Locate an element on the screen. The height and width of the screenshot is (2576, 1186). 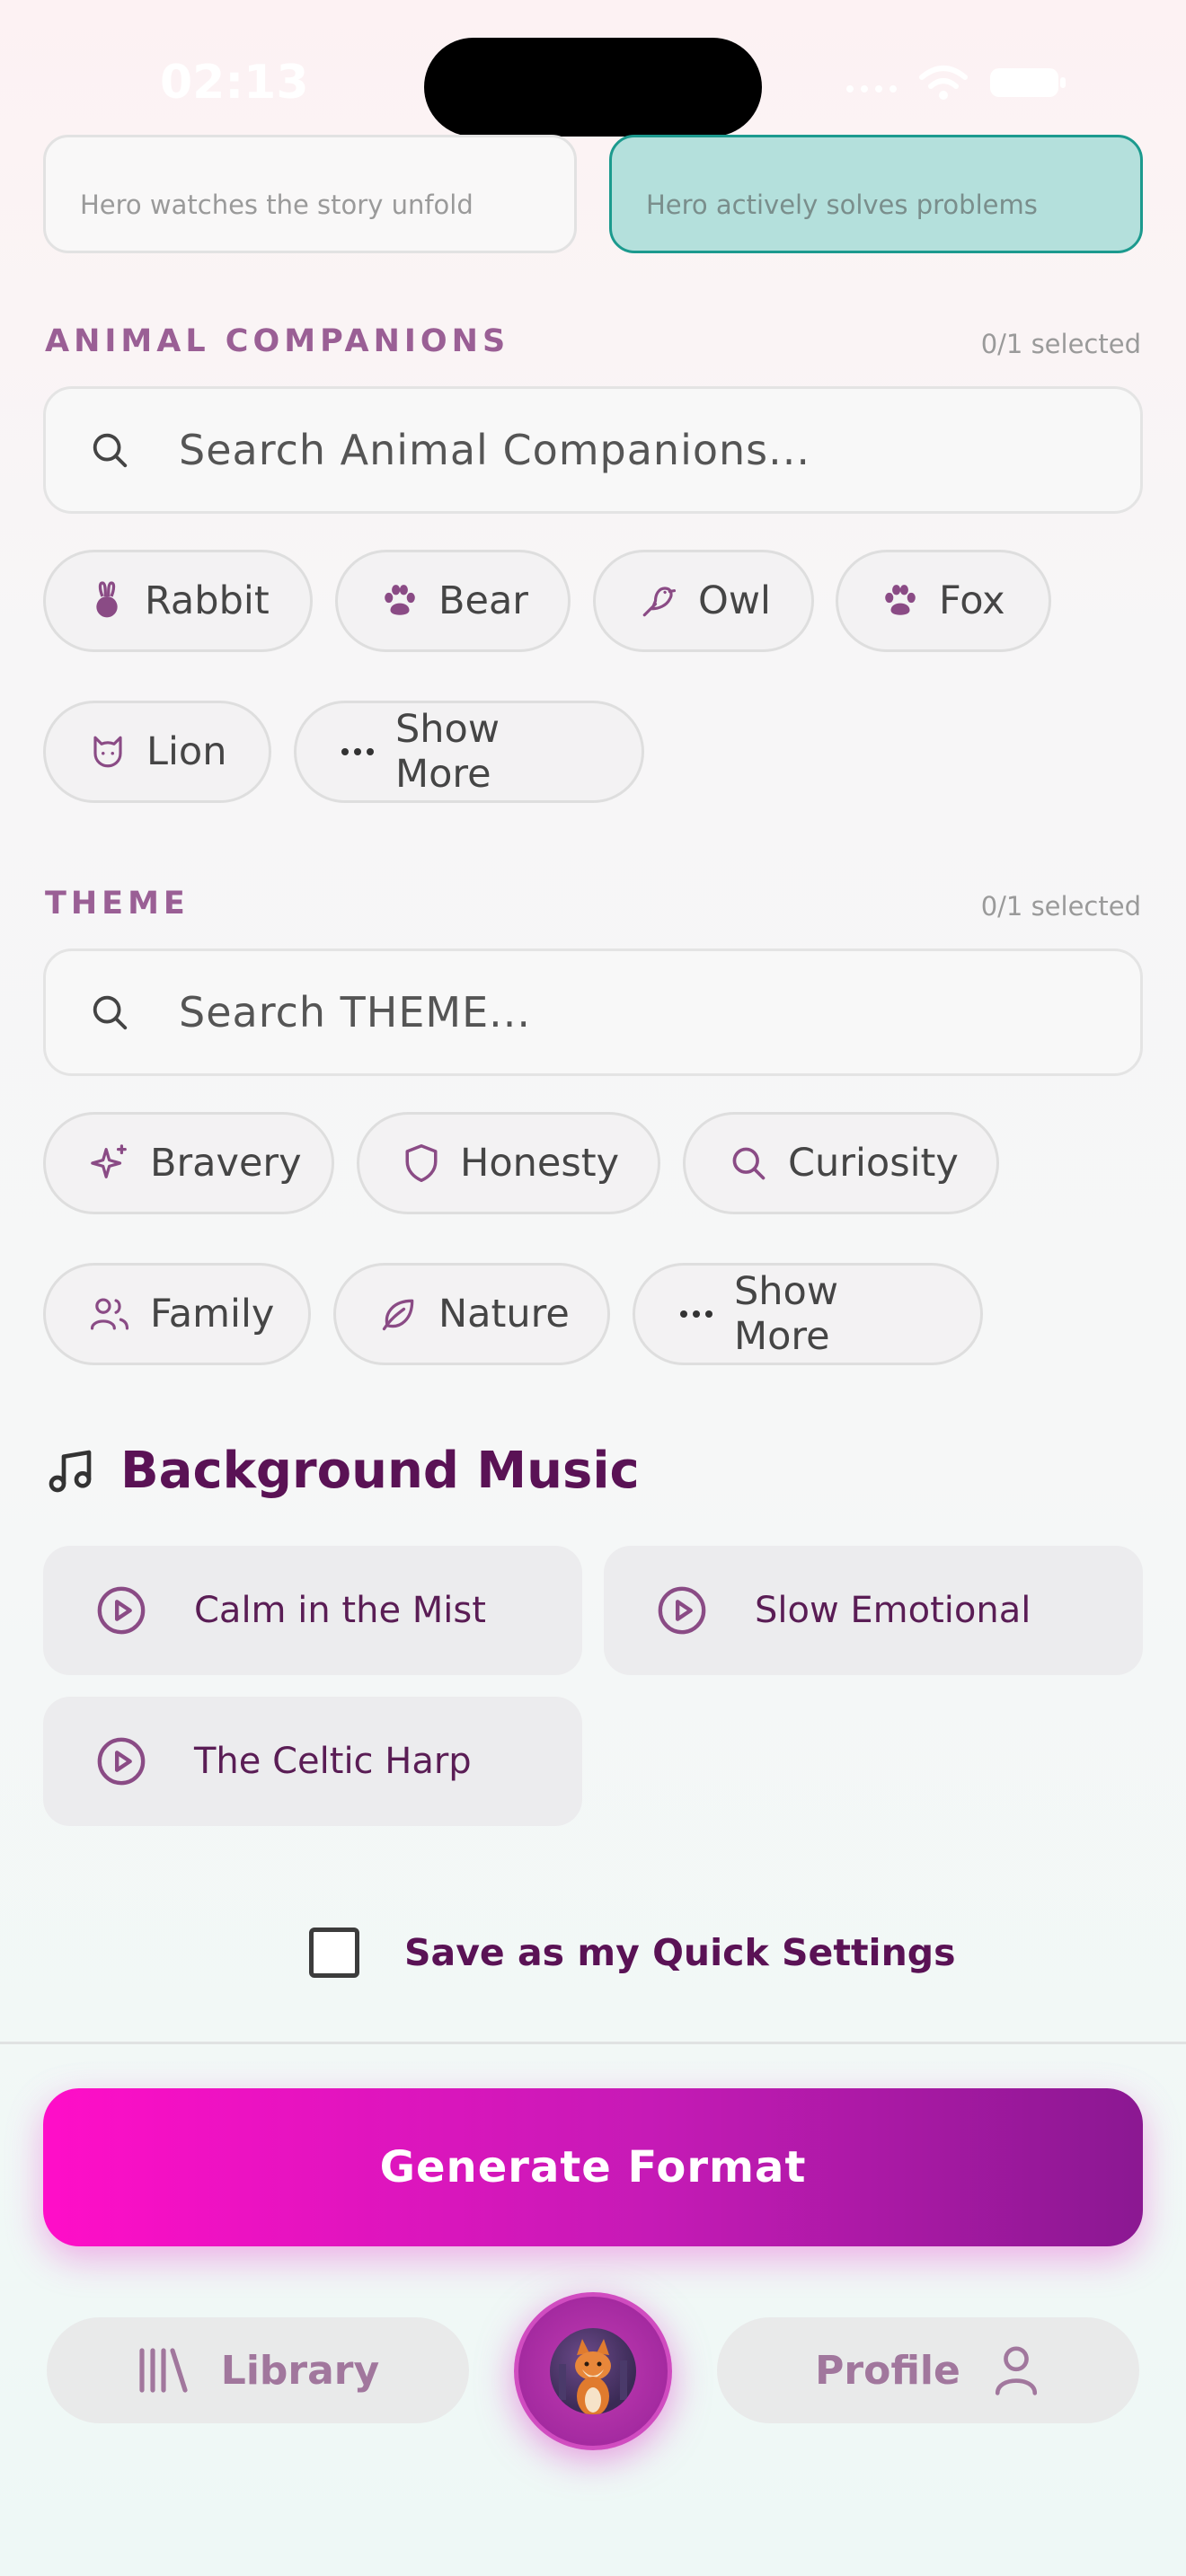
chip-label: Rabbit is located at coordinates (207, 600).